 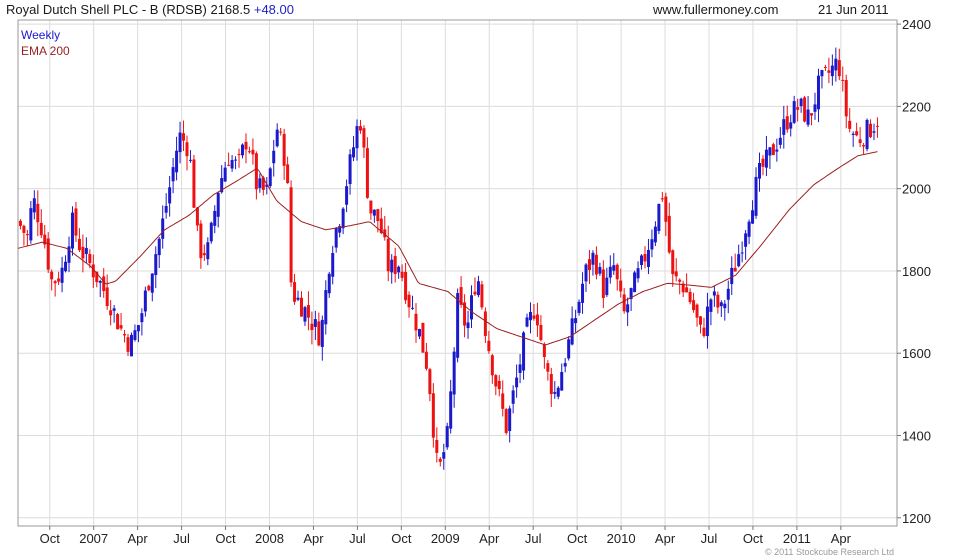 What do you see at coordinates (533, 538) in the screenshot?
I see `x-tick-label: Jul` at bounding box center [533, 538].